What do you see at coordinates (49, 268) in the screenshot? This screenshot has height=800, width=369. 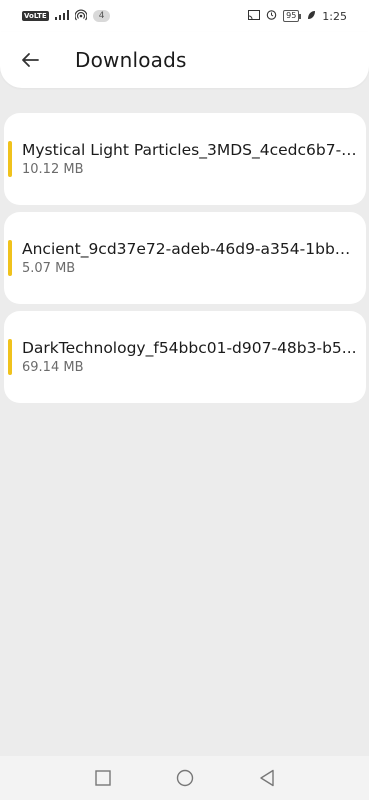 I see `file-size: 5.07 MB` at bounding box center [49, 268].